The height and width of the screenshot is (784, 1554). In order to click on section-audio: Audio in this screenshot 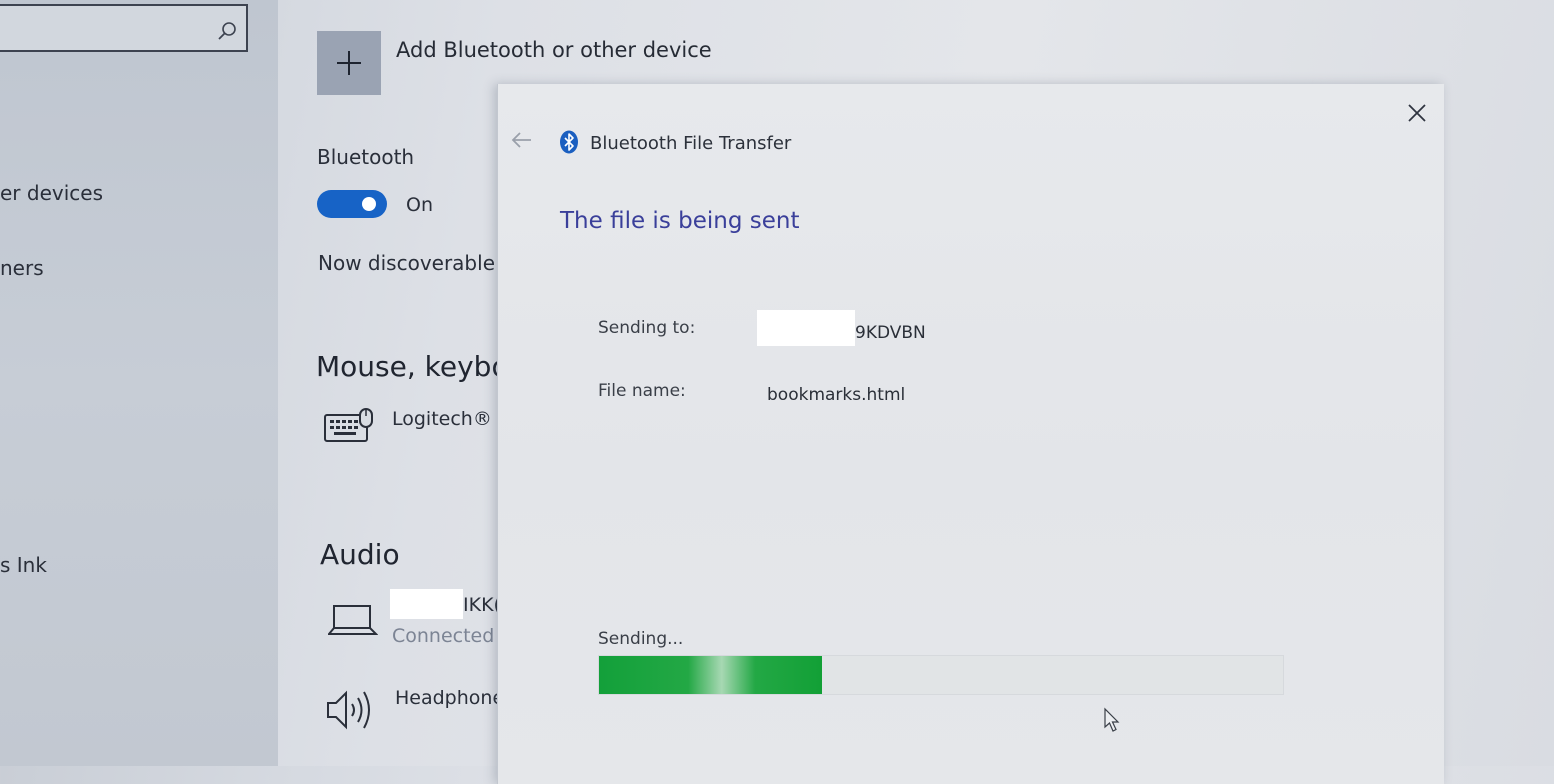, I will do `click(360, 554)`.